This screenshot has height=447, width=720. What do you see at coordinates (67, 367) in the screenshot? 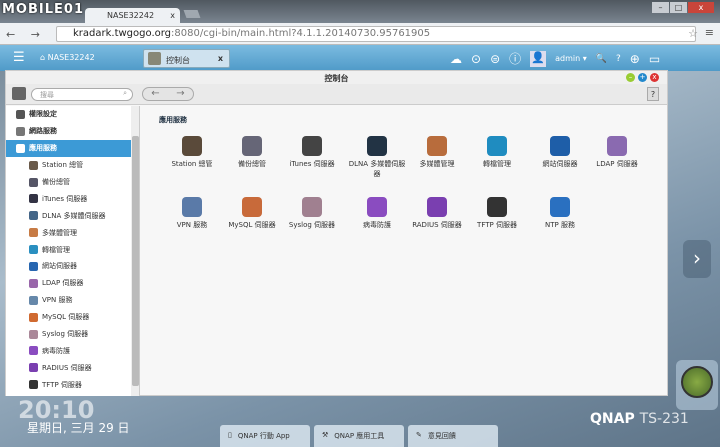
I see `sidebar-item-label: RADIUS 伺服器` at bounding box center [67, 367].